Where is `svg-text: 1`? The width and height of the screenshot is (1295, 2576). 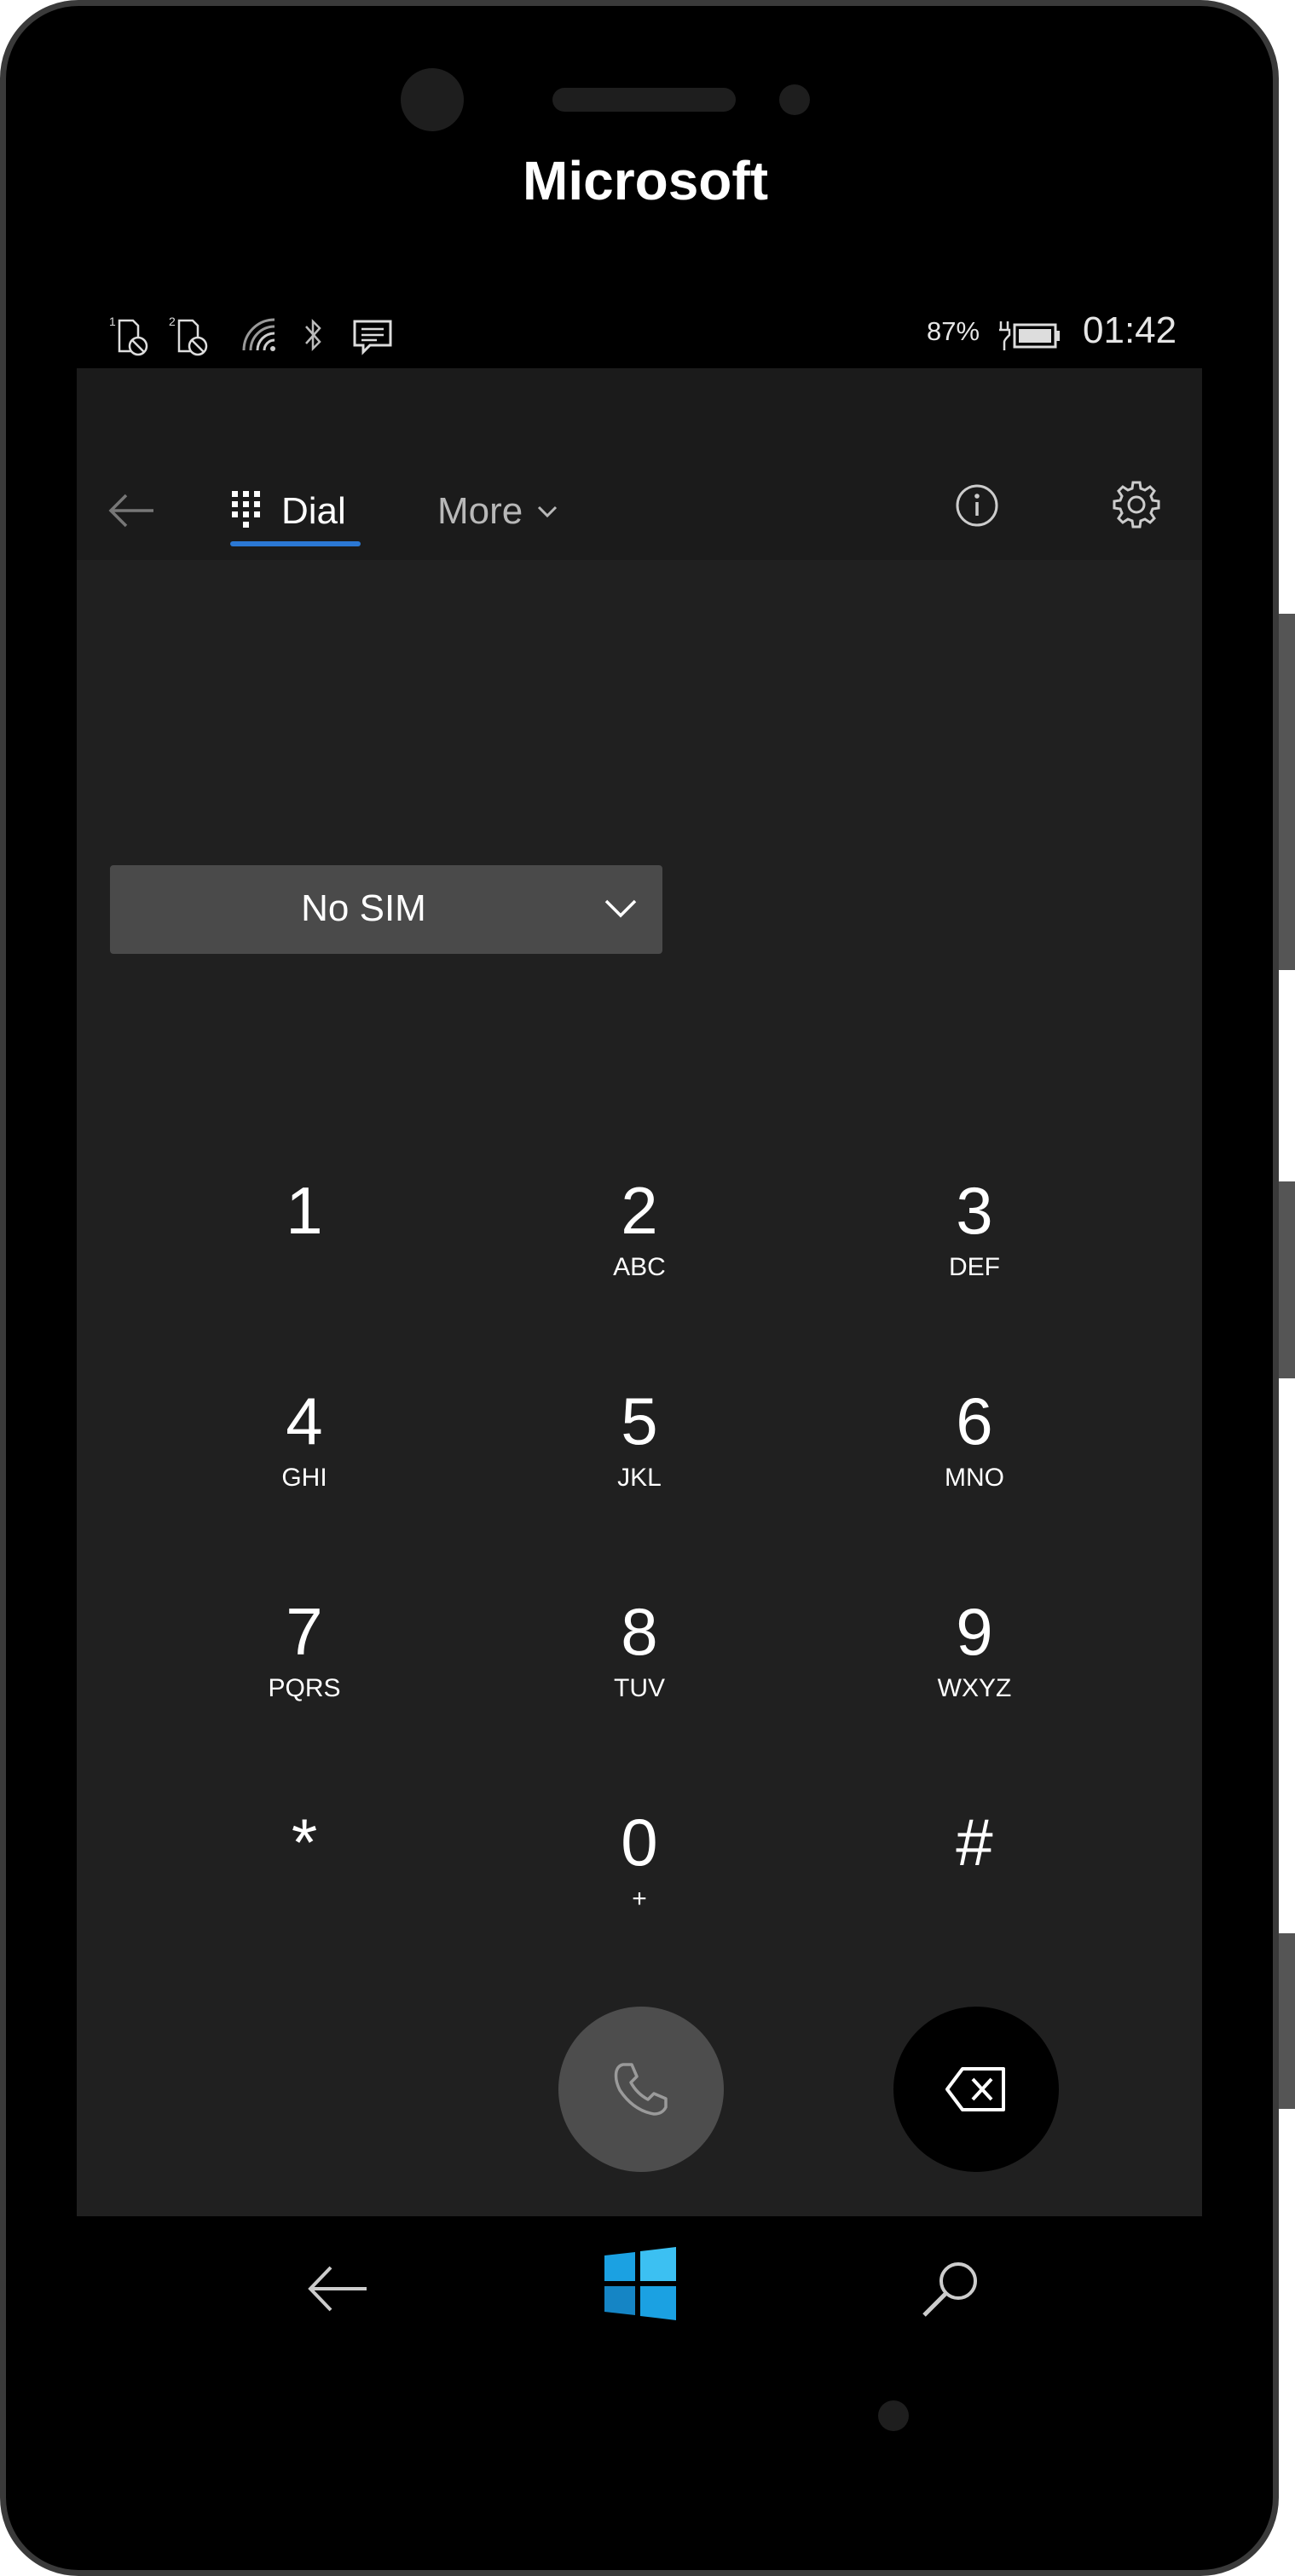 svg-text: 1 is located at coordinates (112, 321).